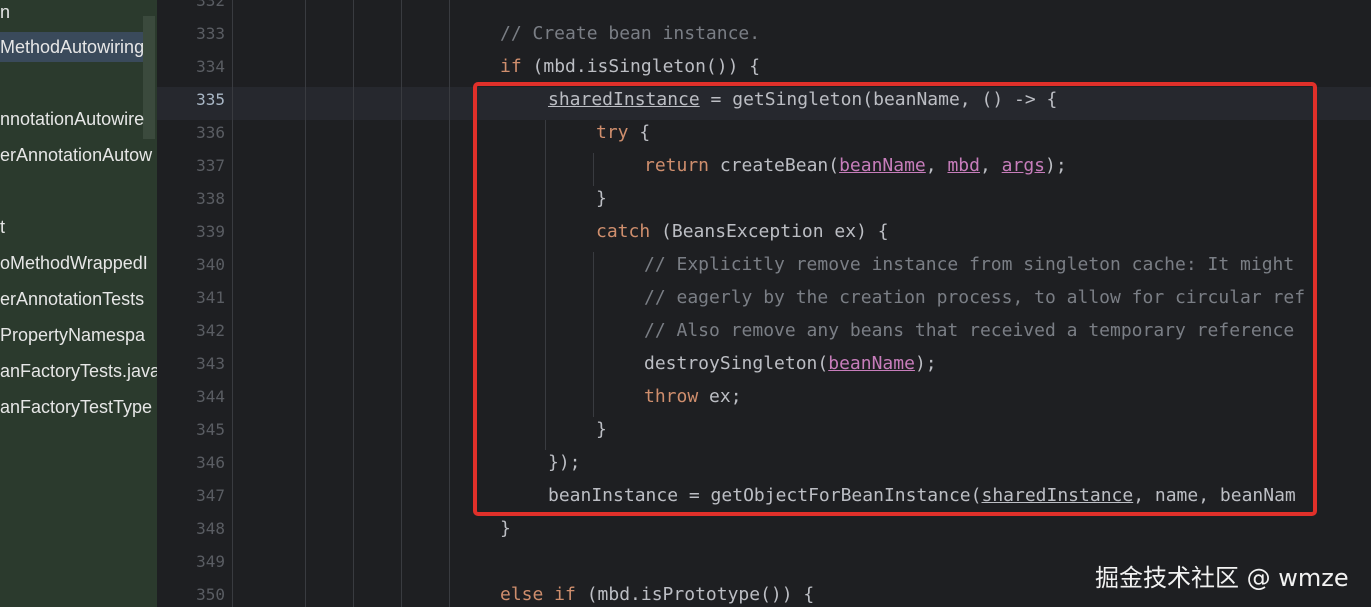 Image resolution: width=1371 pixels, height=607 pixels. What do you see at coordinates (72, 335) in the screenshot?
I see `tree-item: PropertyNamespa` at bounding box center [72, 335].